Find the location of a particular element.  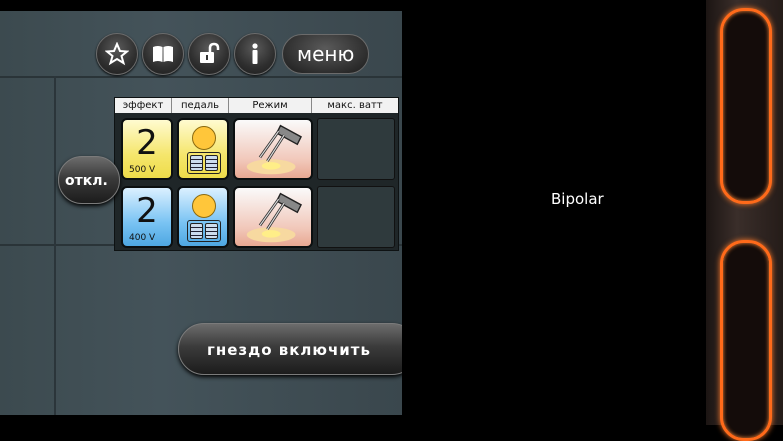

mode-label: Bipolar is located at coordinates (577, 199).